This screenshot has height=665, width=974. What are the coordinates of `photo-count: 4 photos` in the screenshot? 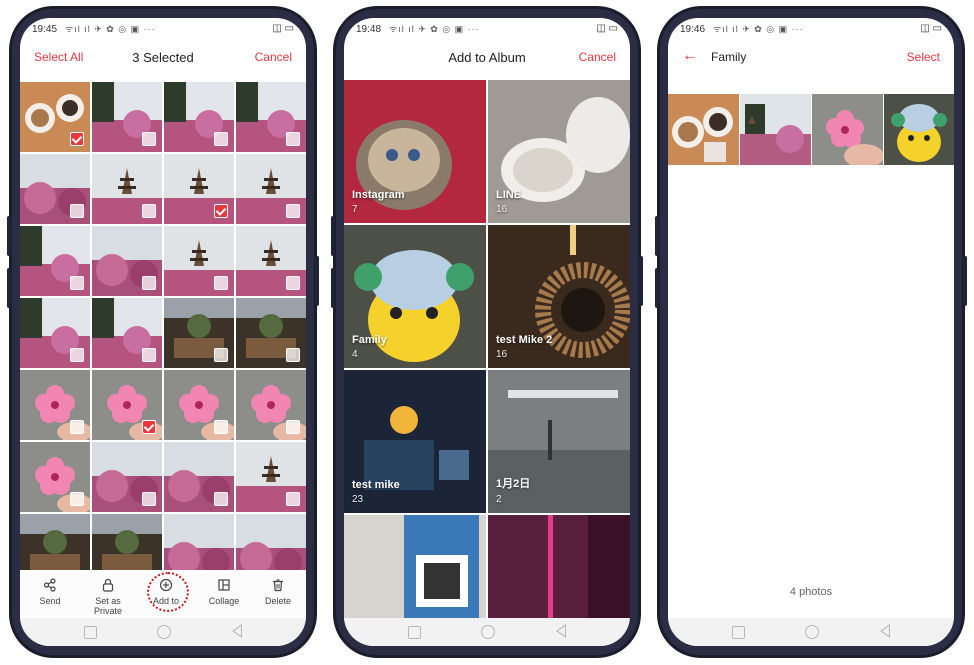 It's located at (811, 592).